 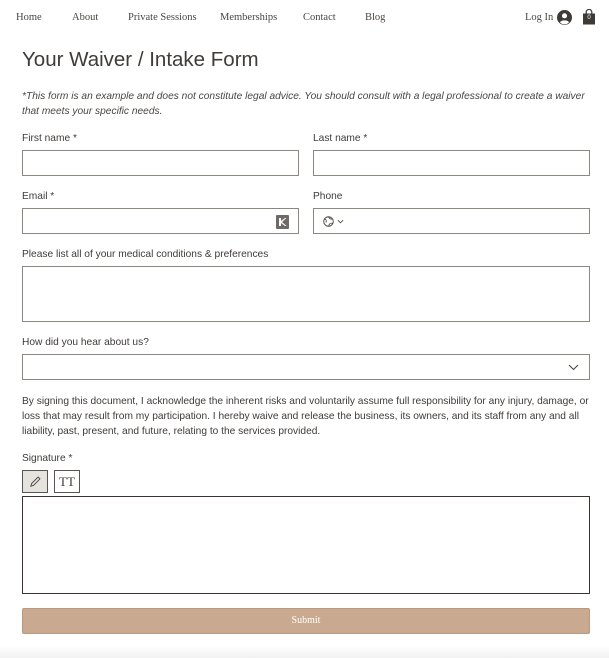 I want to click on text-type-icon: TT, so click(x=67, y=481).